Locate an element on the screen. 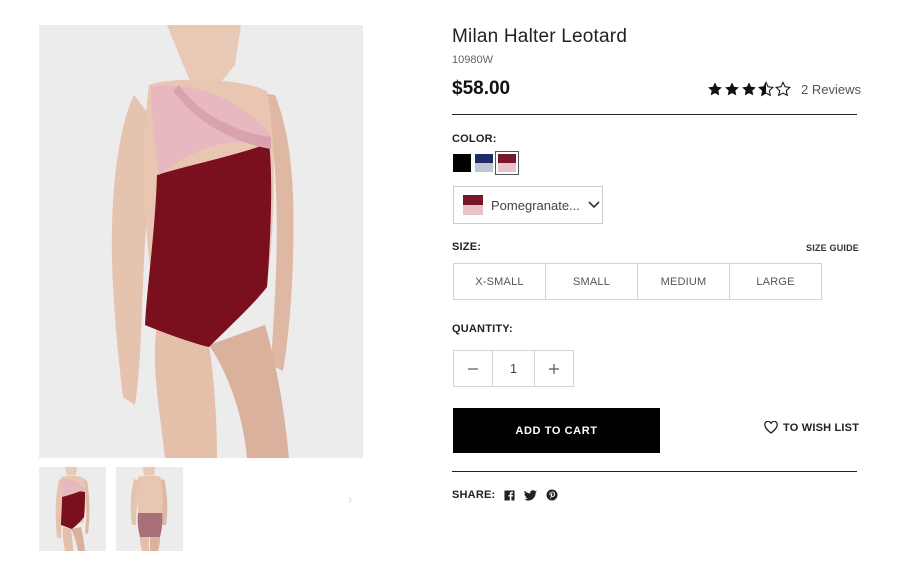  leotard-back-thumb is located at coordinates (149, 509).